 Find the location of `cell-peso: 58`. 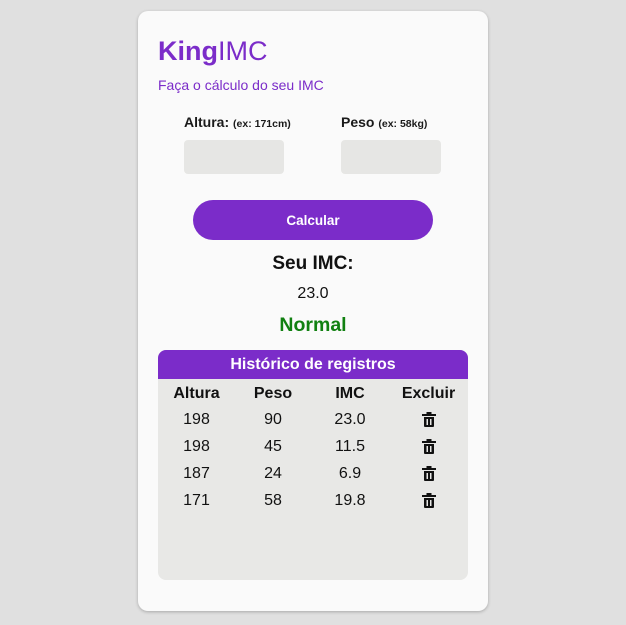

cell-peso: 58 is located at coordinates (273, 500).